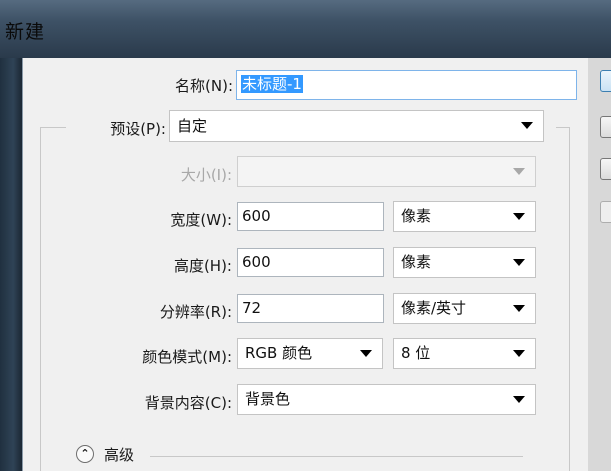  I want to click on window-frame-left, so click(11, 264).